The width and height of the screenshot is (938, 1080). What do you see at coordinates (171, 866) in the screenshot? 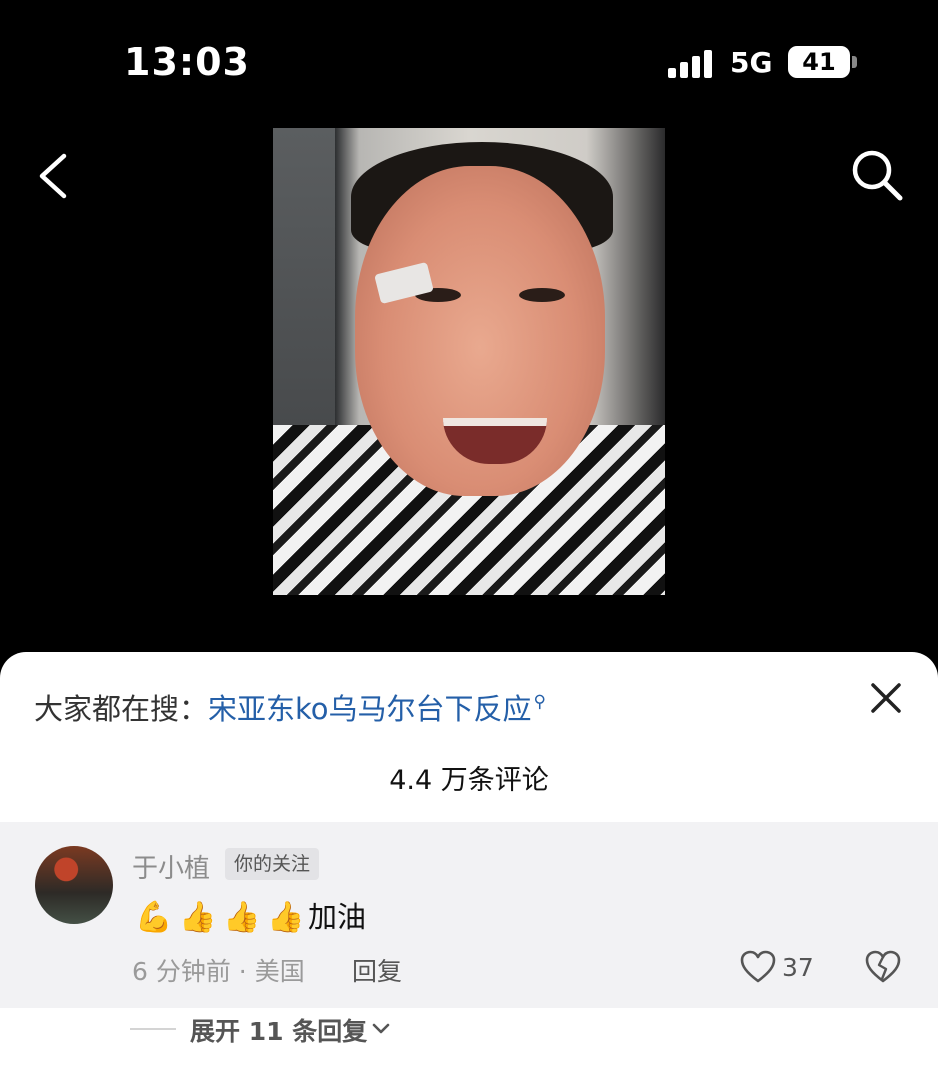
I see `comment-username: 于小植` at bounding box center [171, 866].